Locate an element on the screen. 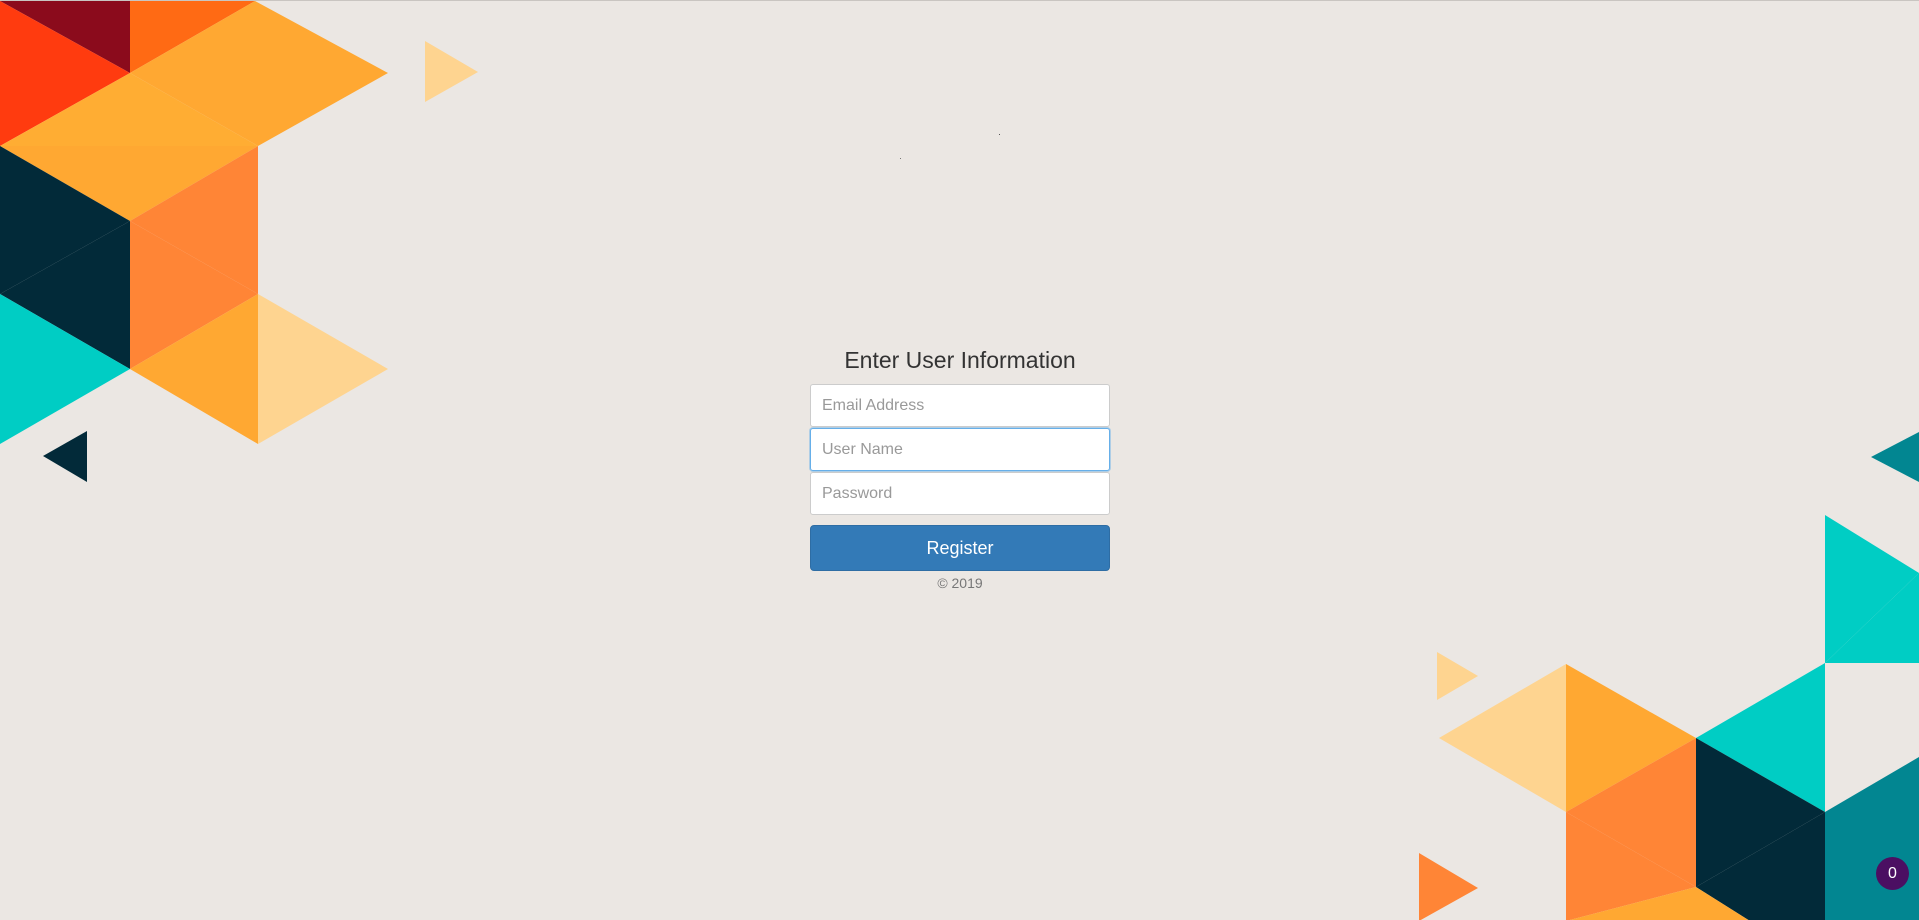 The image size is (1919, 920). email-field is located at coordinates (960, 405).